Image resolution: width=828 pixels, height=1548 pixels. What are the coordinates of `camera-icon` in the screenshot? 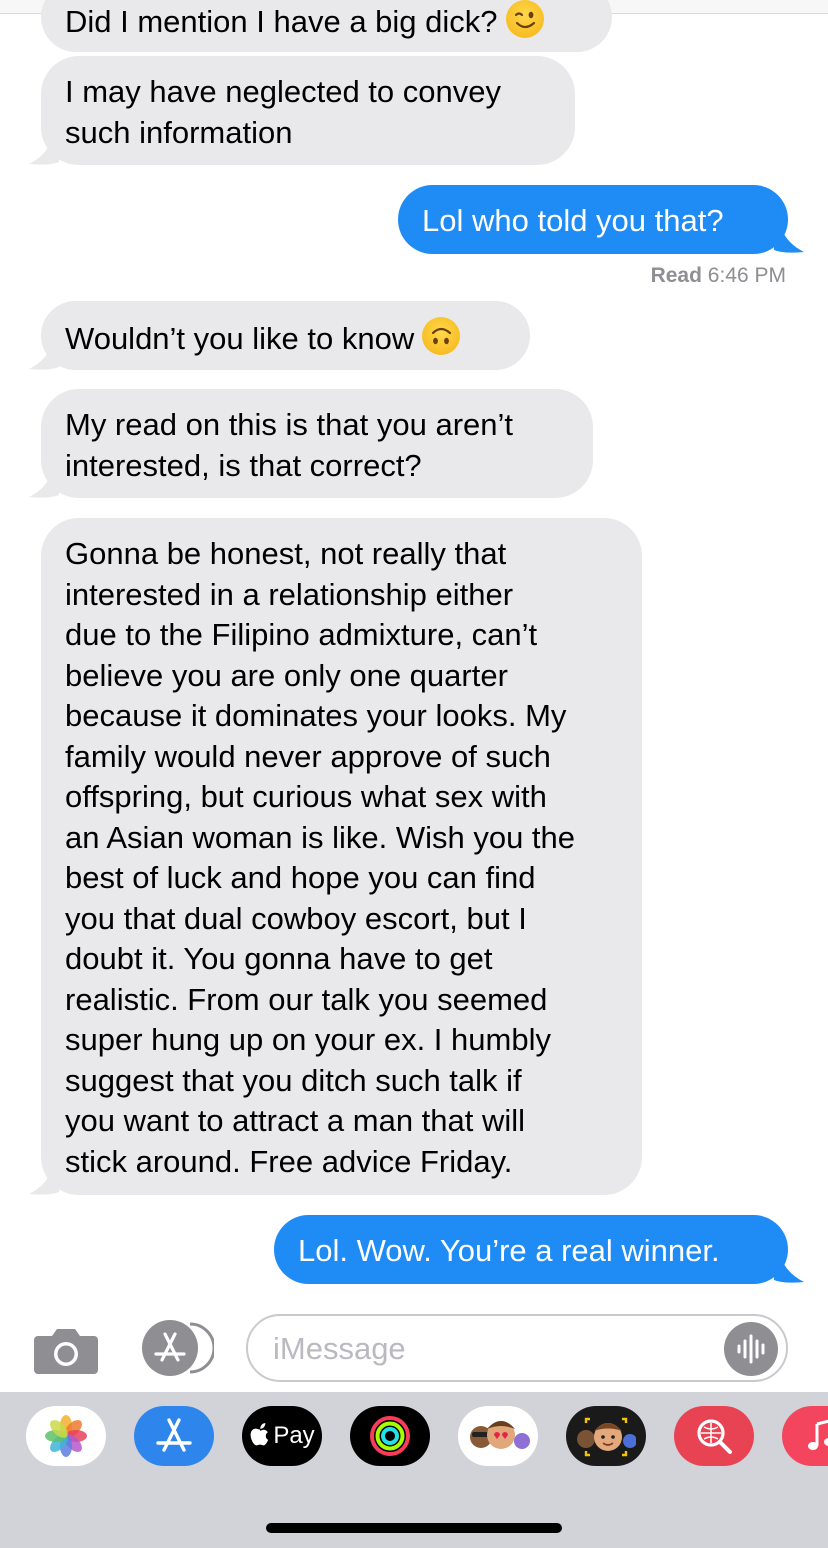 It's located at (66, 1350).